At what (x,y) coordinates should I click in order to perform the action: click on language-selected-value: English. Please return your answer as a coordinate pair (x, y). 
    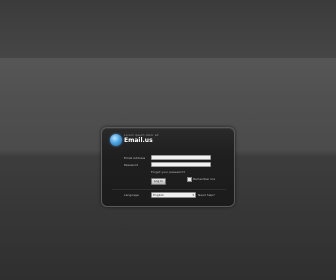
    Looking at the image, I should click on (158, 195).